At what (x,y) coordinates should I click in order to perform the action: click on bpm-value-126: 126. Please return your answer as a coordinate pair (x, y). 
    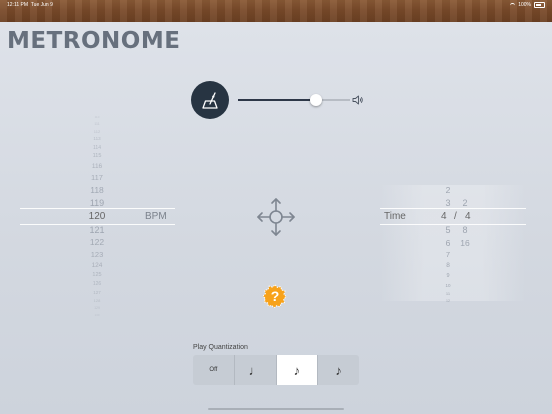
    Looking at the image, I should click on (97, 284).